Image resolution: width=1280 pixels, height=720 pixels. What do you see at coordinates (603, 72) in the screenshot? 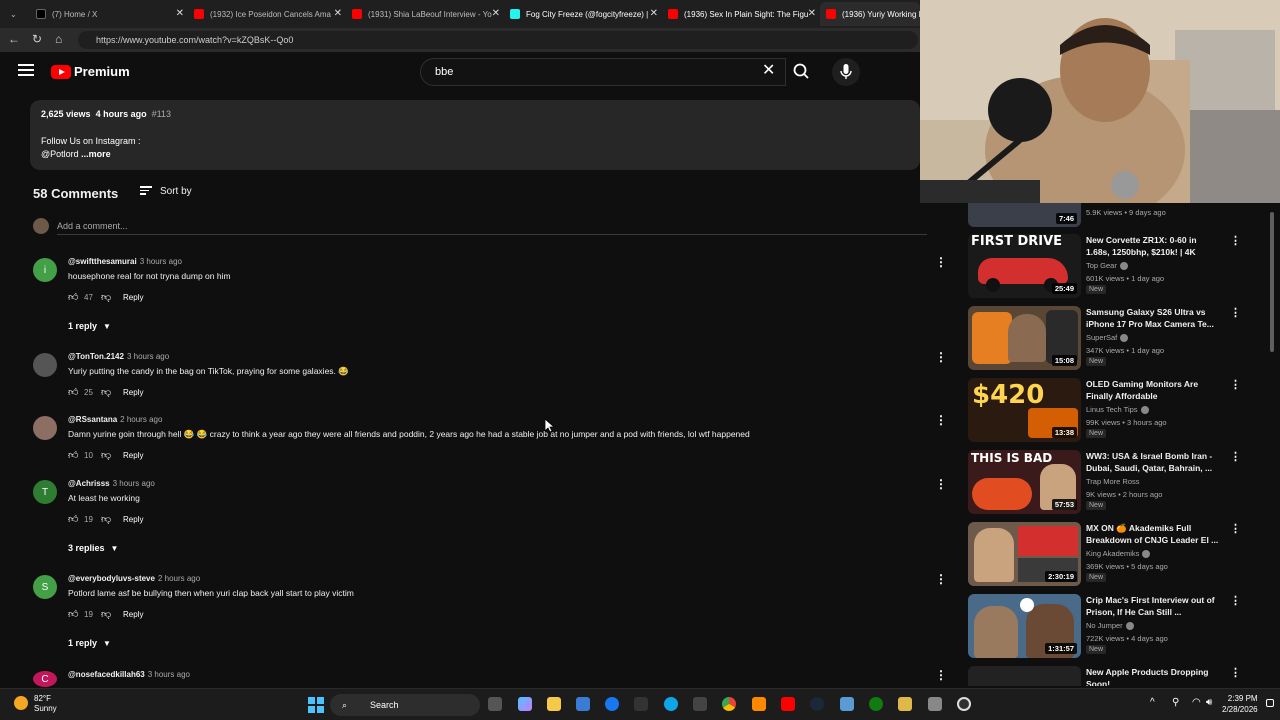
I see `search-input: bbe` at bounding box center [603, 72].